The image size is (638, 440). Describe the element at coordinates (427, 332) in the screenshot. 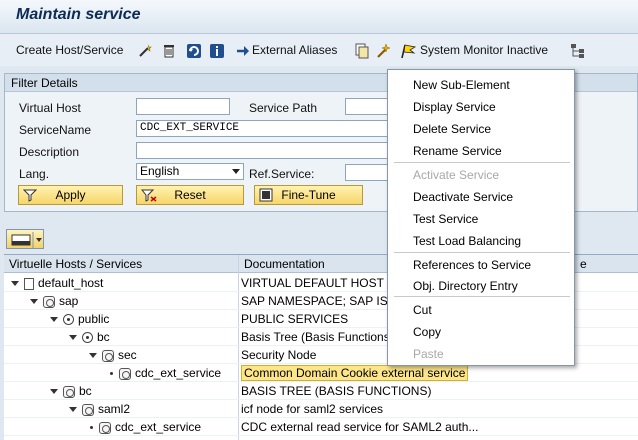

I see `menu-item-copy: Copy` at that location.